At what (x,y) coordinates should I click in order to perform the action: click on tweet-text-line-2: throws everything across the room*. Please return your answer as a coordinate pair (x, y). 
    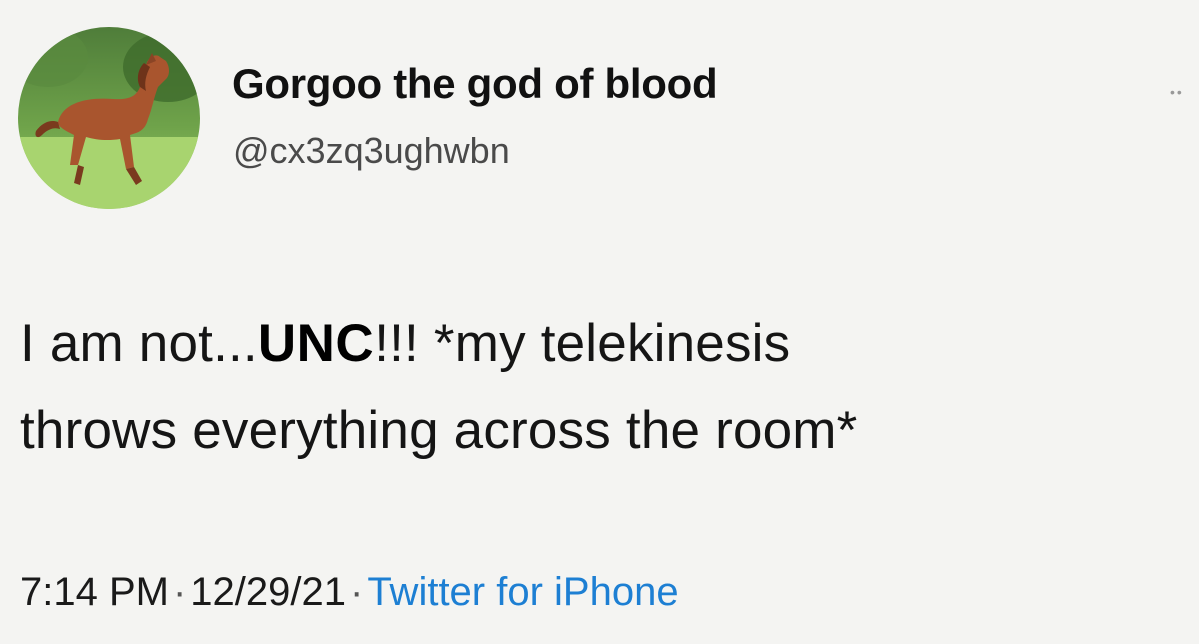
    Looking at the image, I should click on (439, 430).